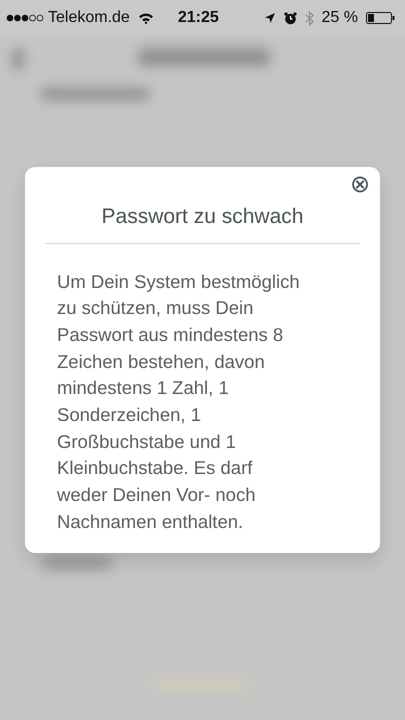 The height and width of the screenshot is (720, 405). I want to click on carrier-name: Telekom.de, so click(89, 18).